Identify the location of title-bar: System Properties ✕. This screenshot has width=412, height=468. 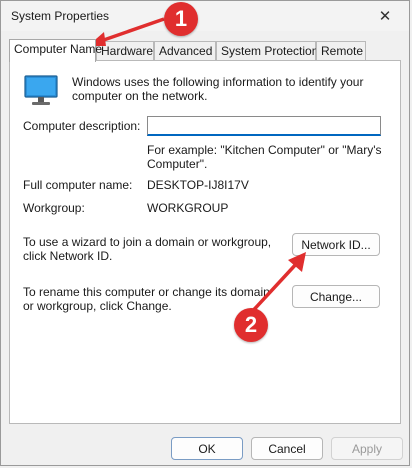
(205, 16).